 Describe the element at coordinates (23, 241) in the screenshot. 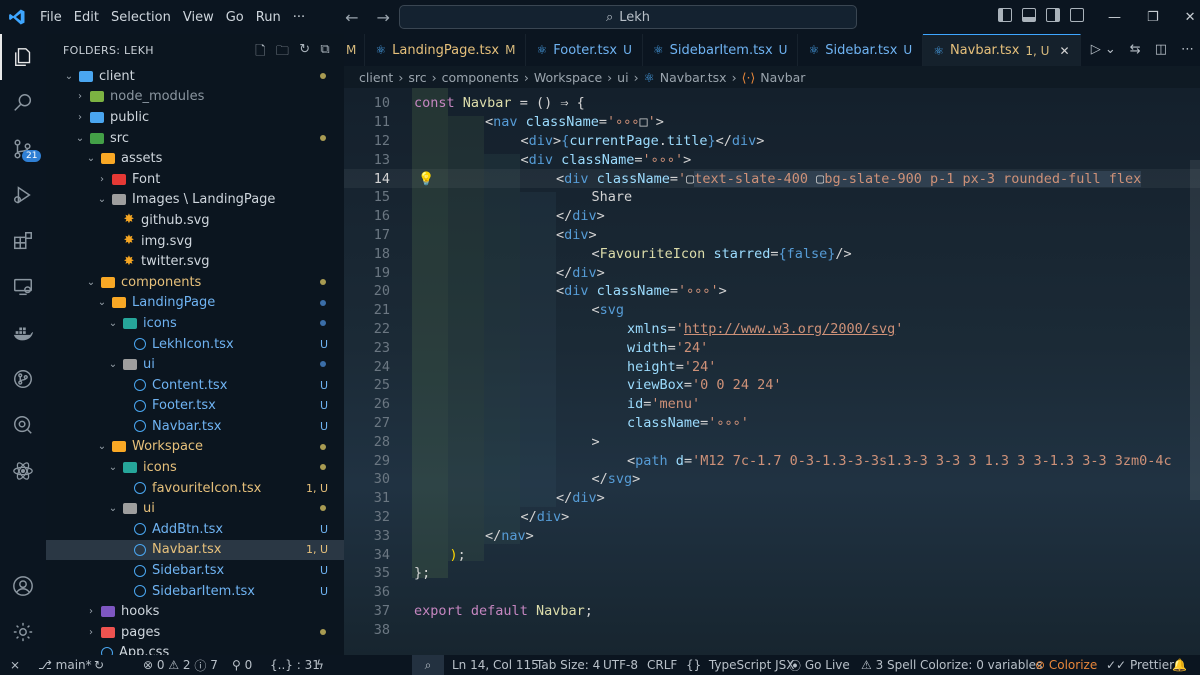

I see `extensions-icon` at that location.